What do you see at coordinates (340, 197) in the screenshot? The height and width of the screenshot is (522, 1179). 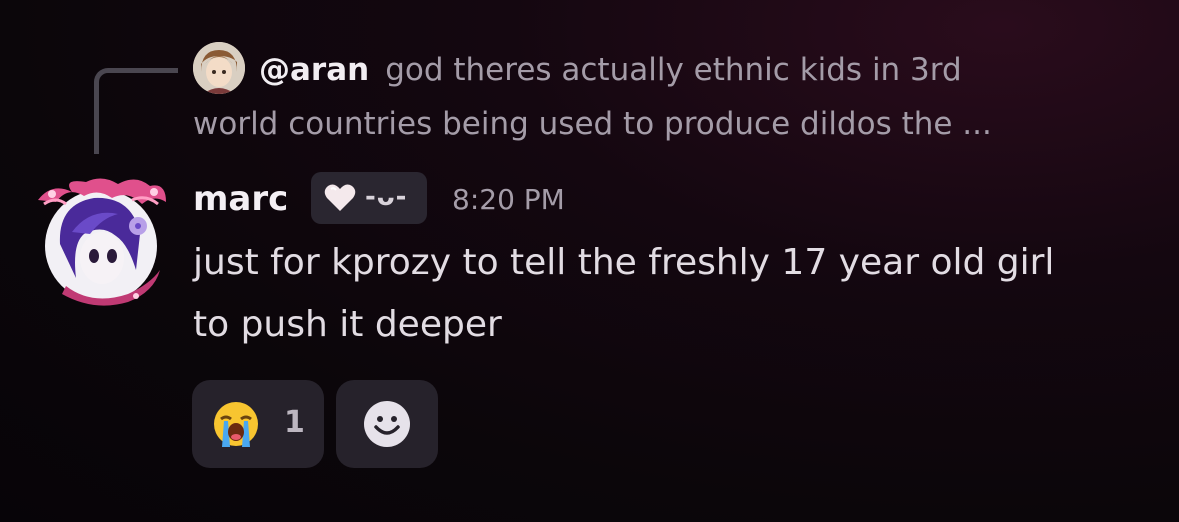 I see `heart-icon` at bounding box center [340, 197].